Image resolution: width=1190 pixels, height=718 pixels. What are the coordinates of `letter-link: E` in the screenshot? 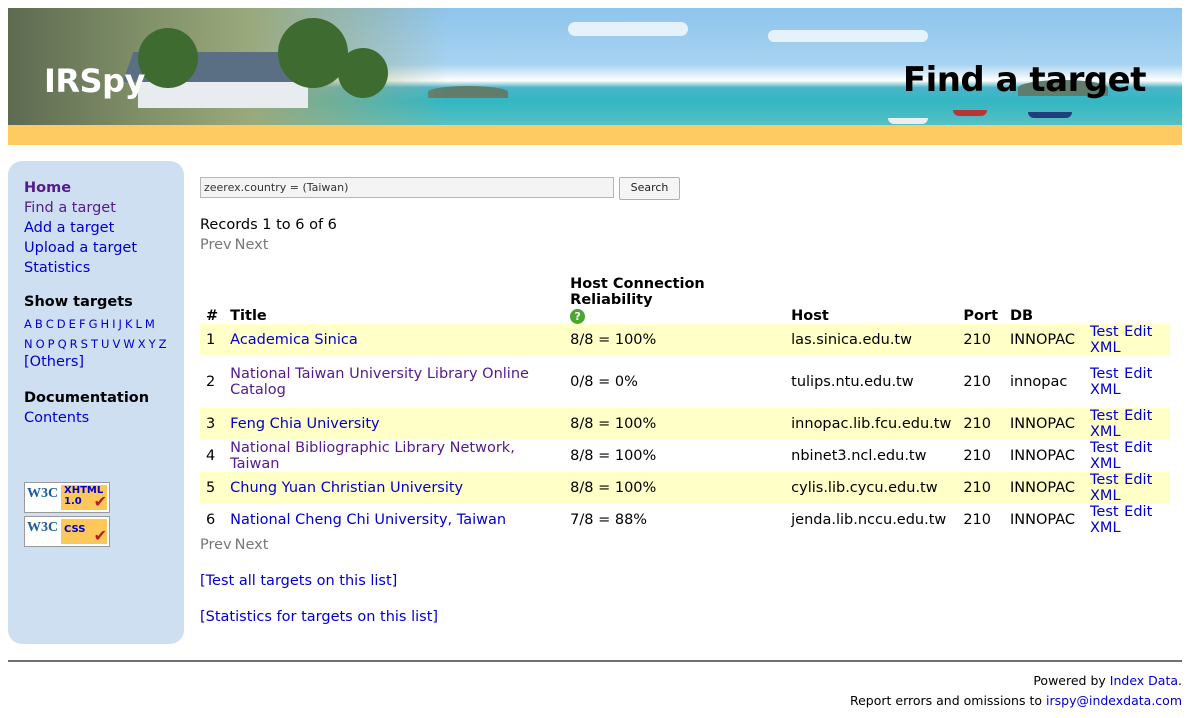 It's located at (72, 324).